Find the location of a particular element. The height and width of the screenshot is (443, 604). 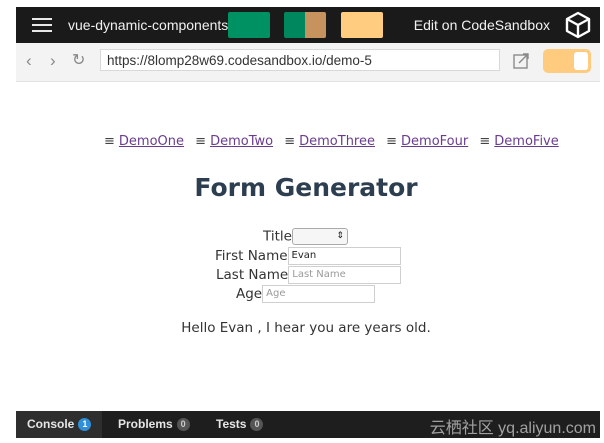

tab-tests: Tests 0 is located at coordinates (240, 424).